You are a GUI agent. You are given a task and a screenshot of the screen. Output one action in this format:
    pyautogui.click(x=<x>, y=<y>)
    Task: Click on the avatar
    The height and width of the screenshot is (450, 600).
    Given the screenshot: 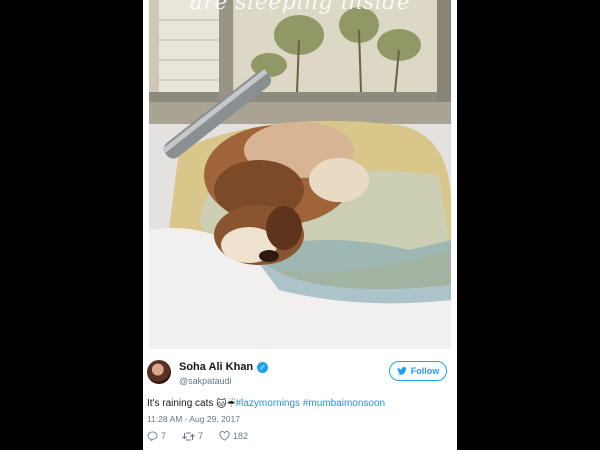 What is the action you would take?
    pyautogui.click(x=159, y=372)
    